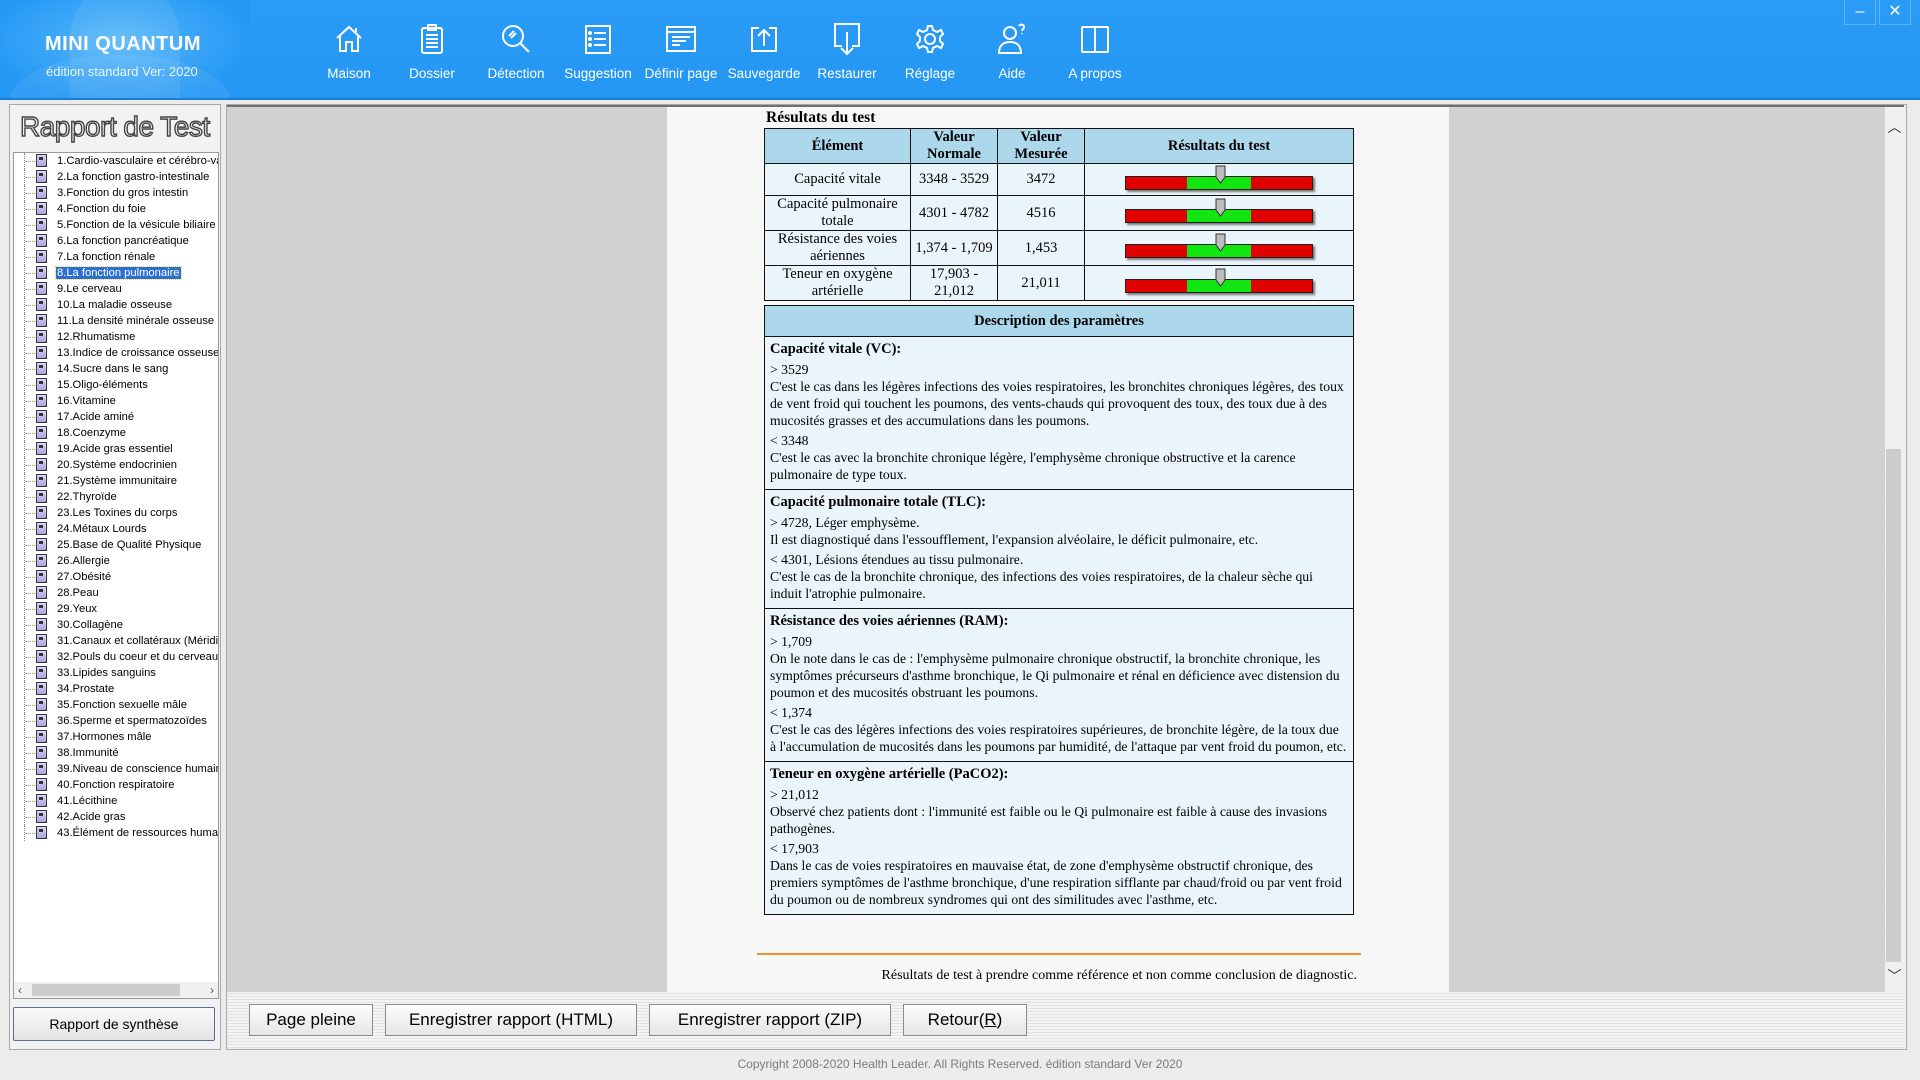 This screenshot has width=1920, height=1080. Describe the element at coordinates (114, 1024) in the screenshot. I see `summary-report-button: Rapport de synthèse` at that location.